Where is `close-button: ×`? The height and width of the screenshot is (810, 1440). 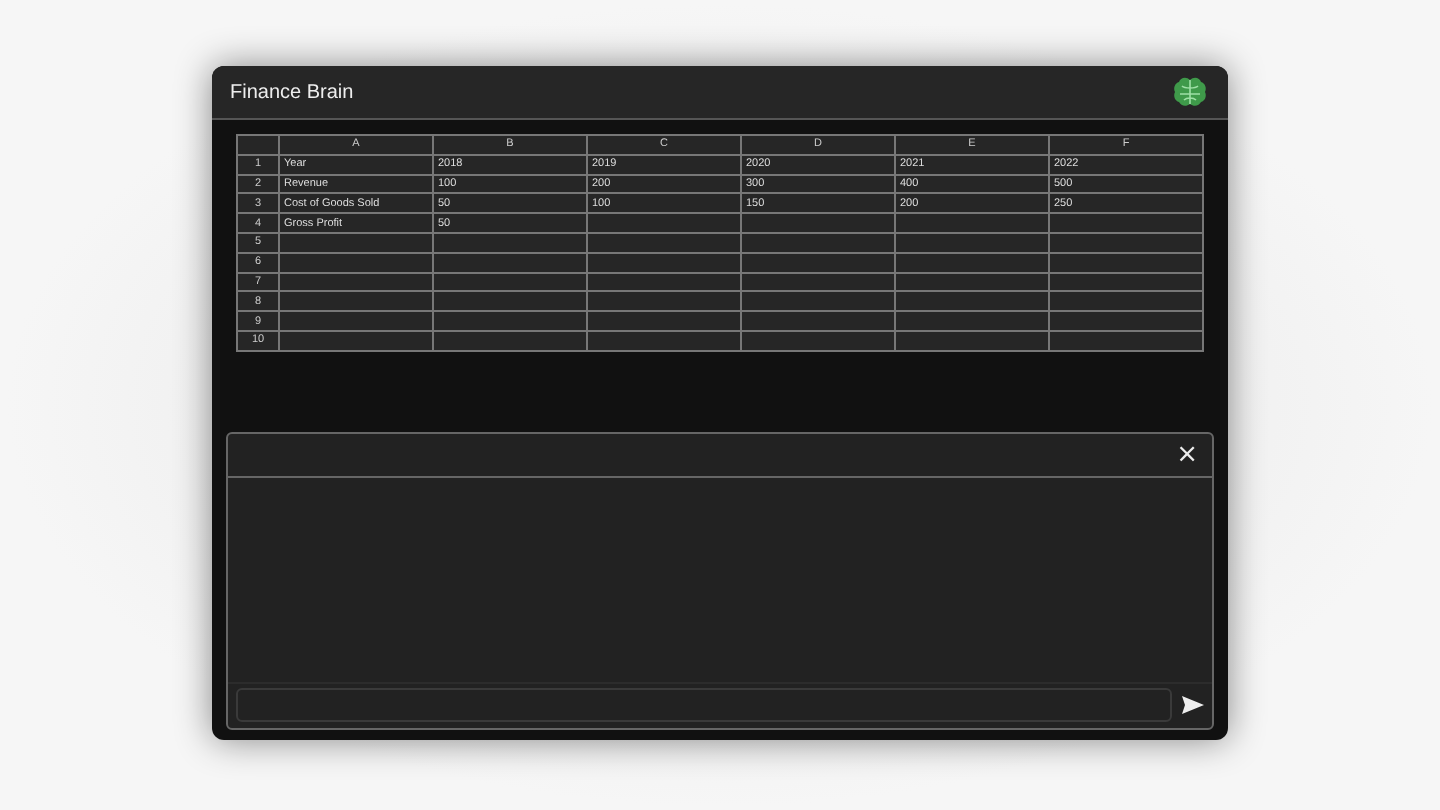
close-button: × is located at coordinates (1187, 454).